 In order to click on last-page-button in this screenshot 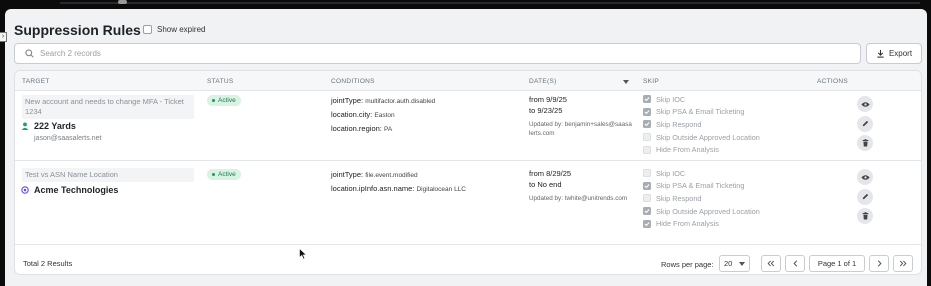, I will do `click(903, 263)`.